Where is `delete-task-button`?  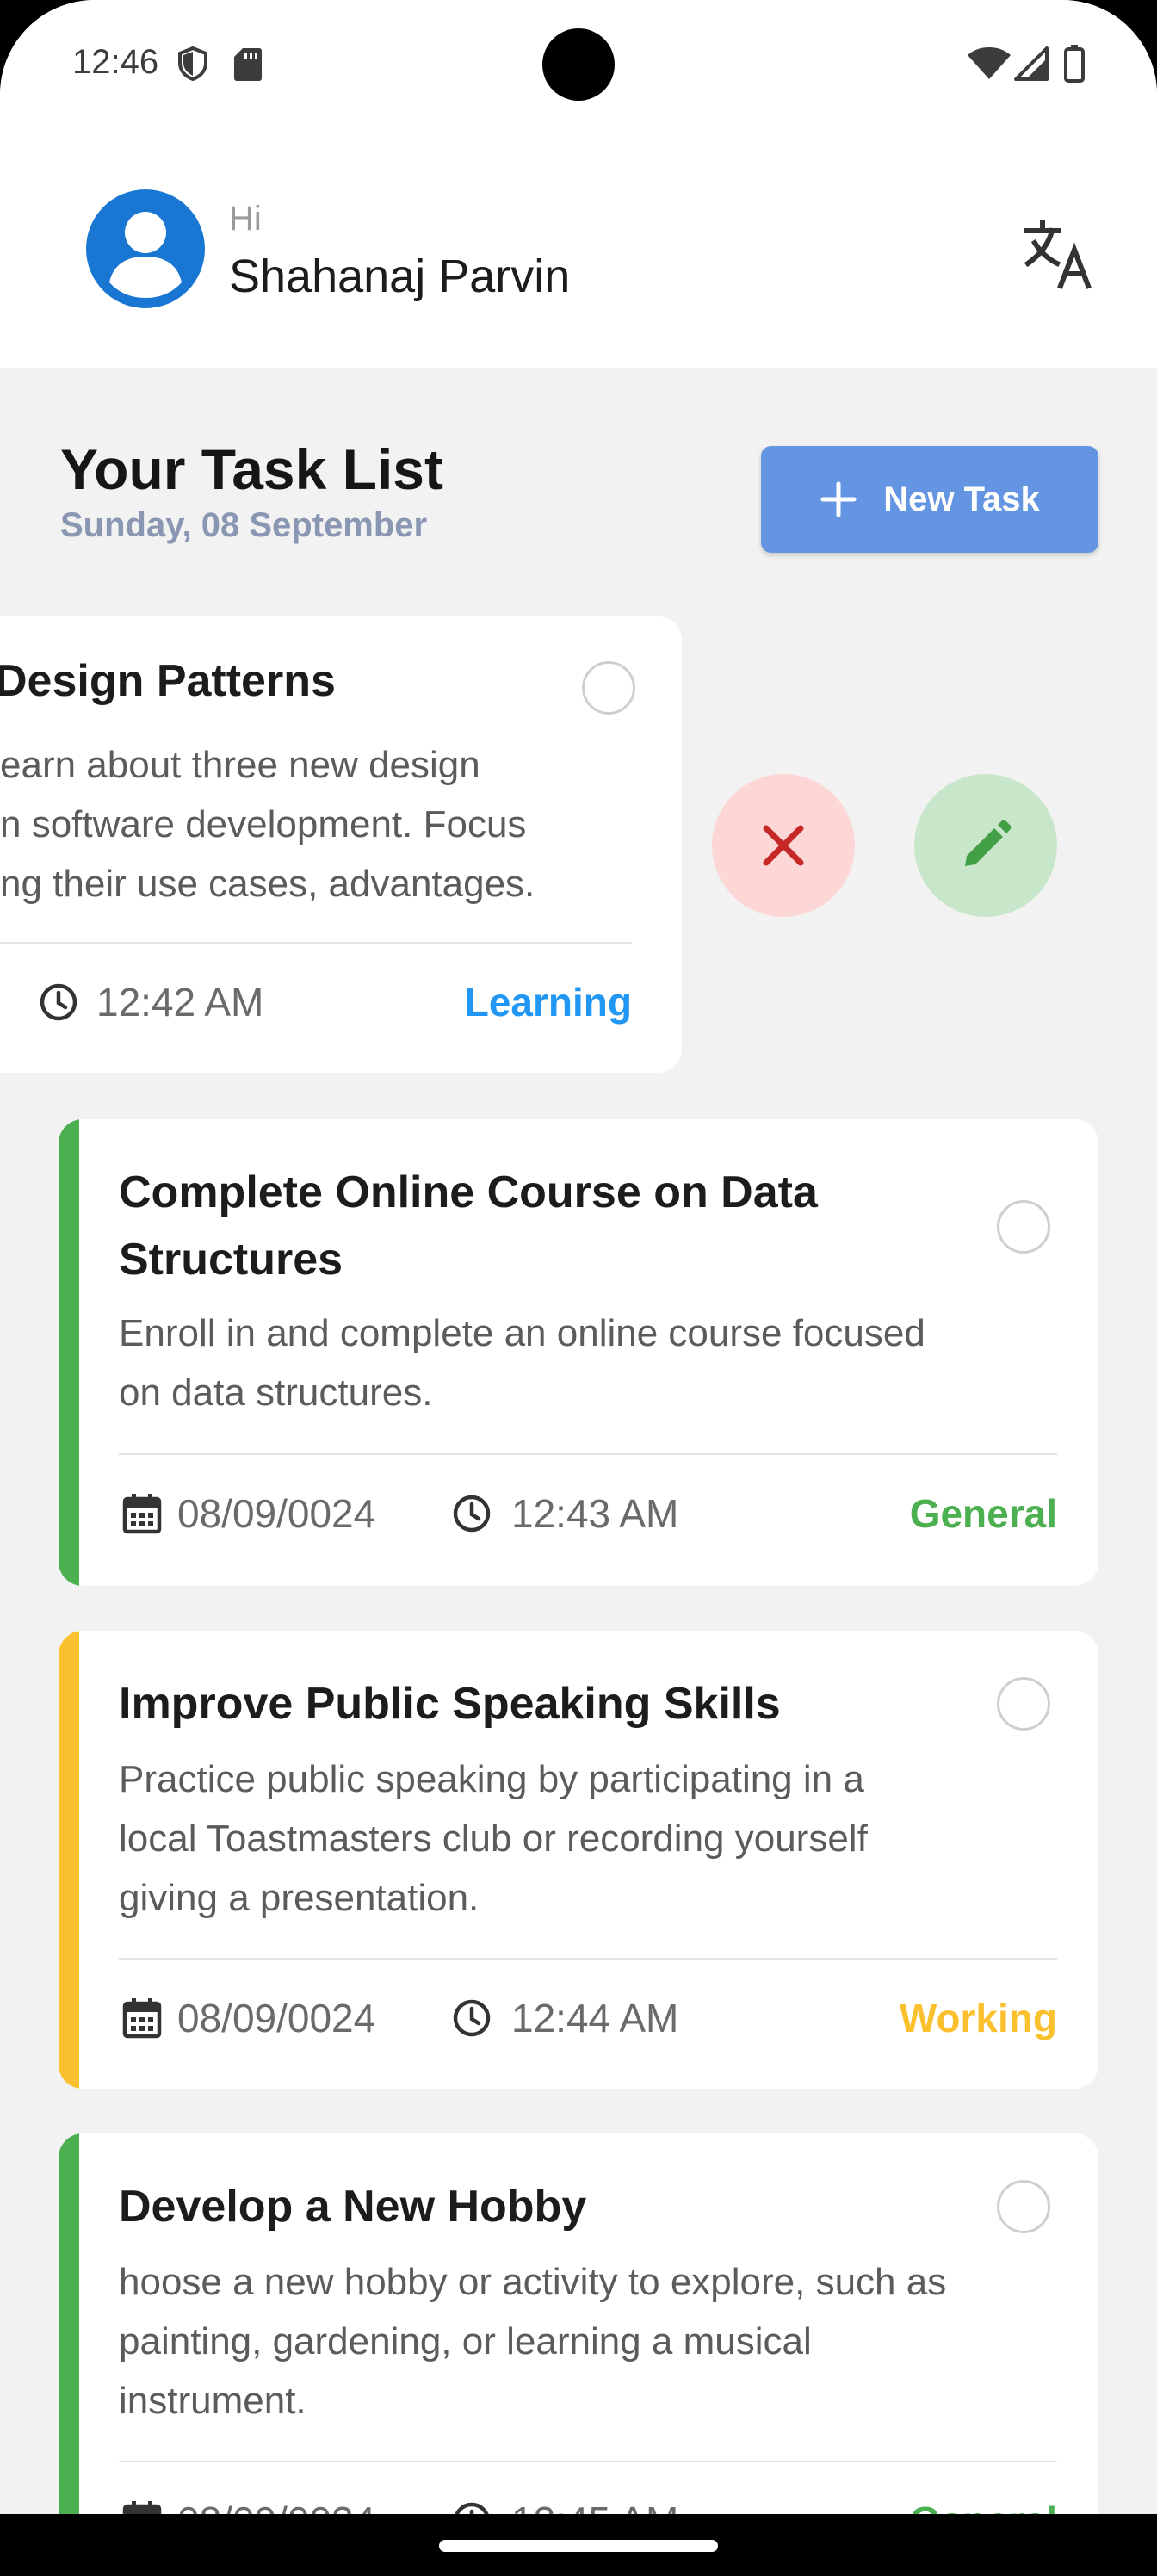
delete-task-button is located at coordinates (783, 846).